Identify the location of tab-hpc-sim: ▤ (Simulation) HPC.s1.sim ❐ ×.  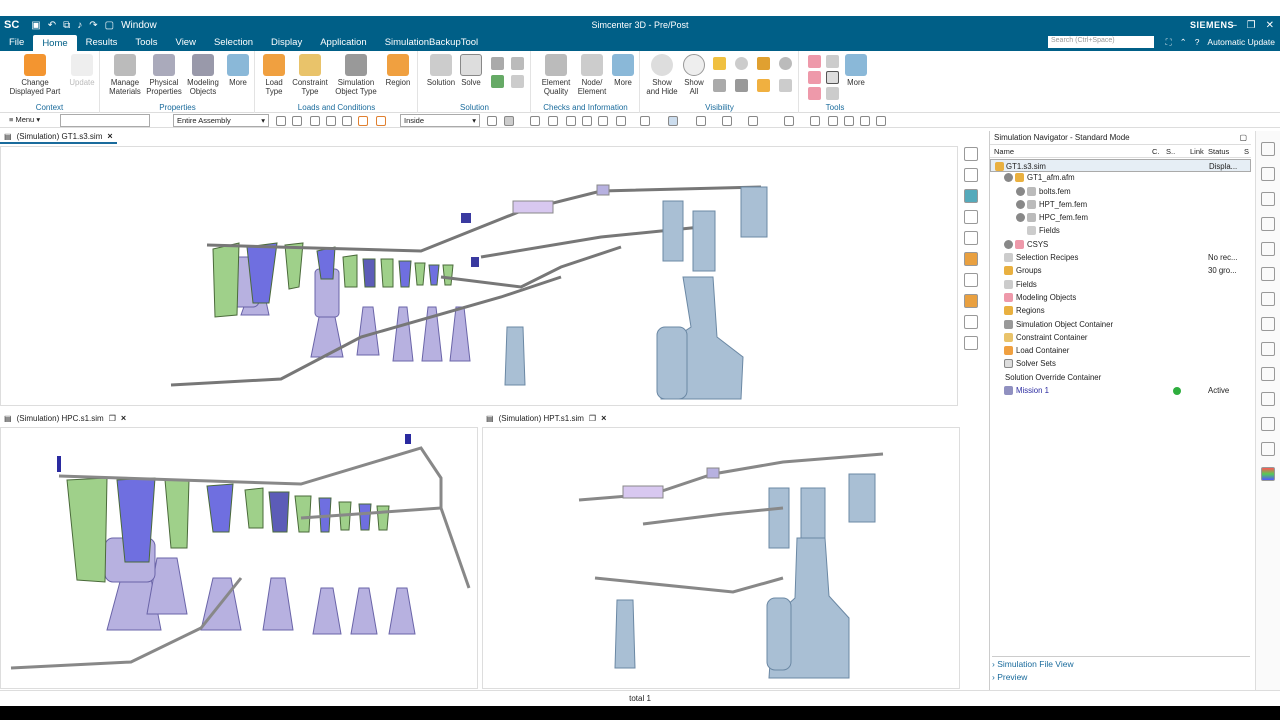
(65, 418).